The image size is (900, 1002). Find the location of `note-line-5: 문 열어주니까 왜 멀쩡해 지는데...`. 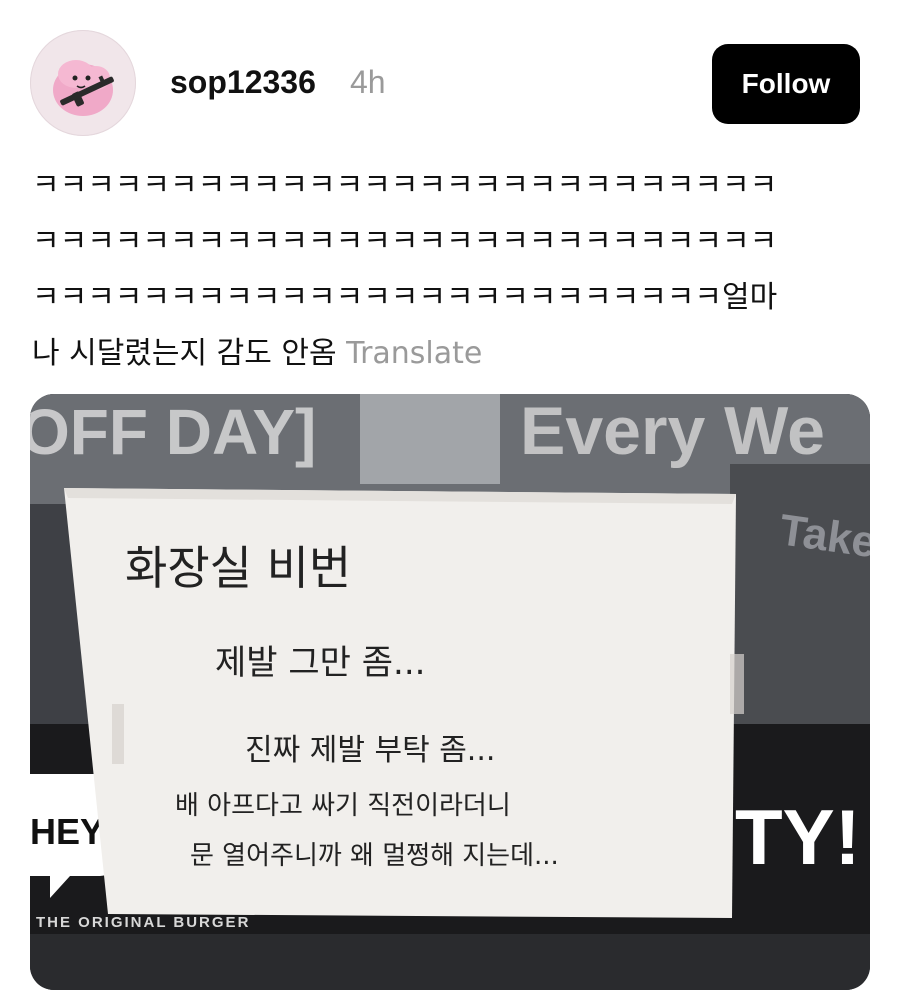

note-line-5: 문 열어주니까 왜 멀쩡해 지는데... is located at coordinates (374, 856).